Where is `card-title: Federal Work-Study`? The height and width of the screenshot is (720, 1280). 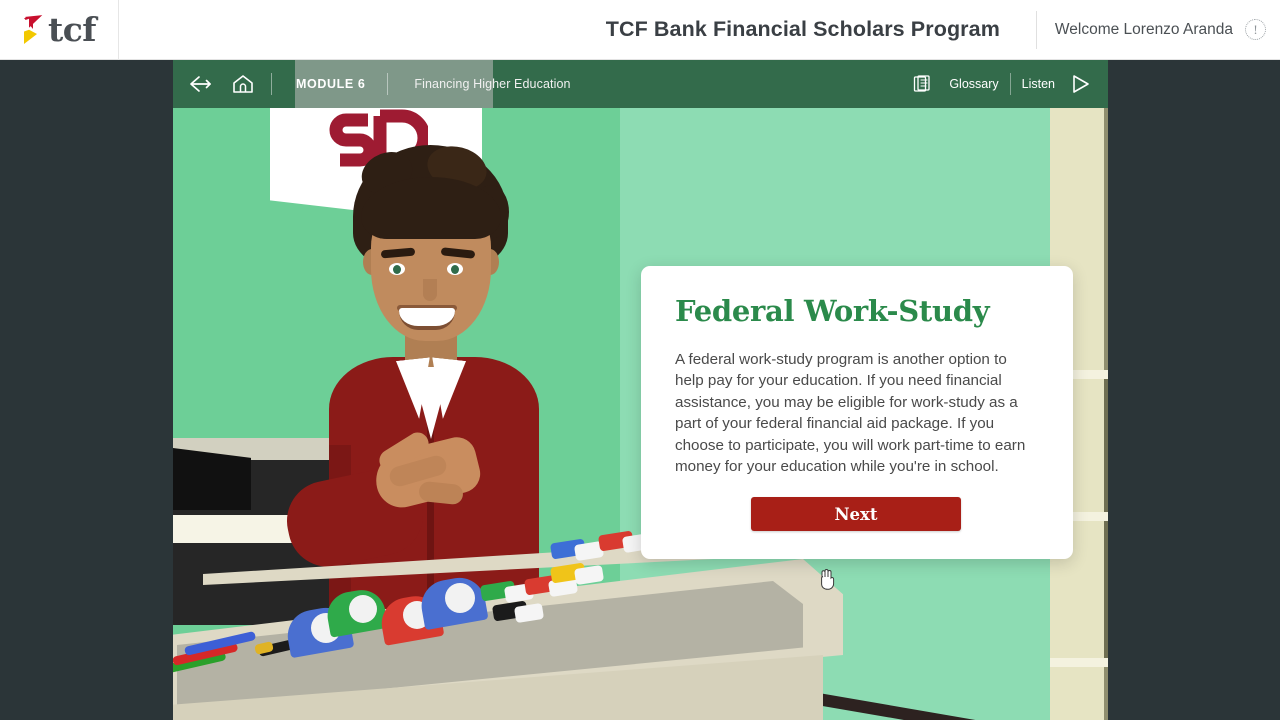 card-title: Federal Work-Study is located at coordinates (832, 311).